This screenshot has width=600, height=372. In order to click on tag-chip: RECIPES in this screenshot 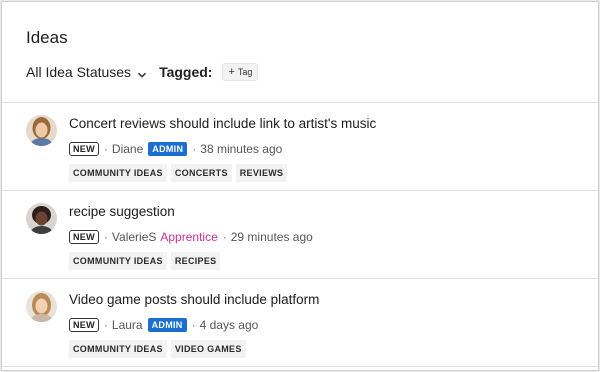, I will do `click(195, 261)`.